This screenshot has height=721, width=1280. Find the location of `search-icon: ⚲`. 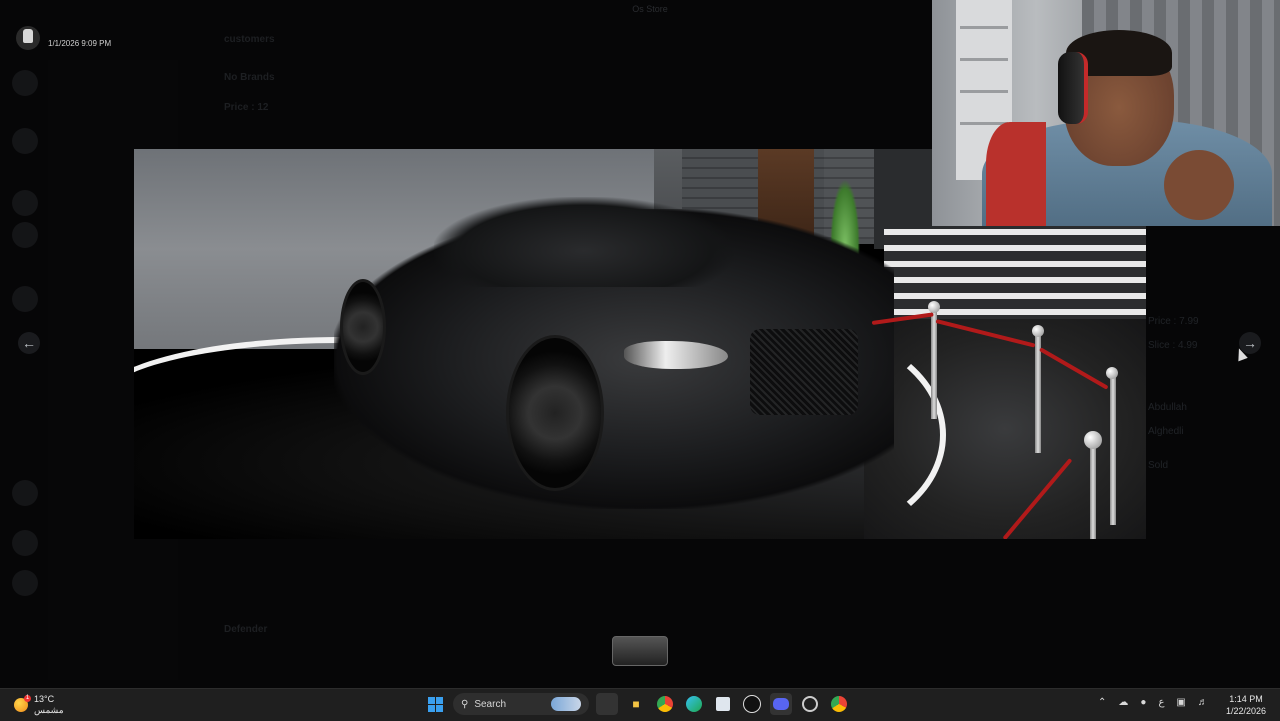

search-icon: ⚲ is located at coordinates (465, 704).